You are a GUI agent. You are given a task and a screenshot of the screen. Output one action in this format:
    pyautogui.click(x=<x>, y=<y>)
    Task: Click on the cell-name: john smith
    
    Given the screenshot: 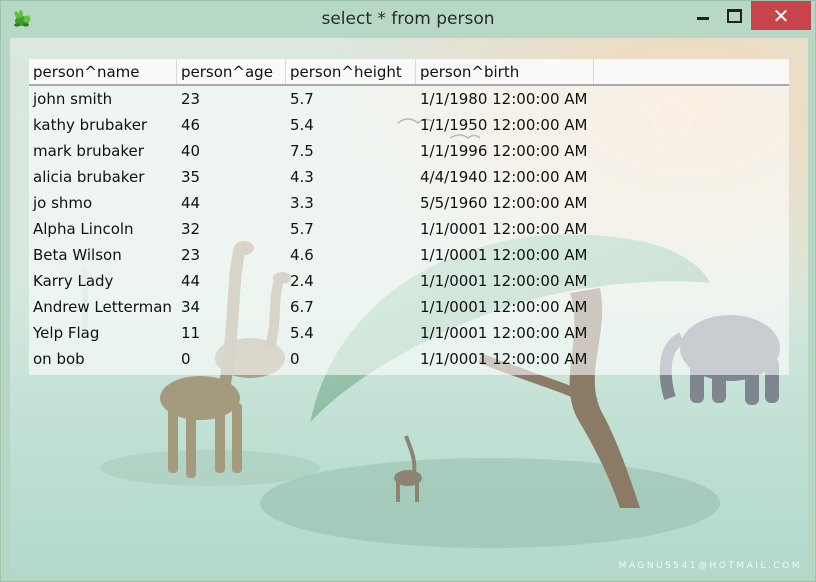 What is the action you would take?
    pyautogui.click(x=103, y=99)
    